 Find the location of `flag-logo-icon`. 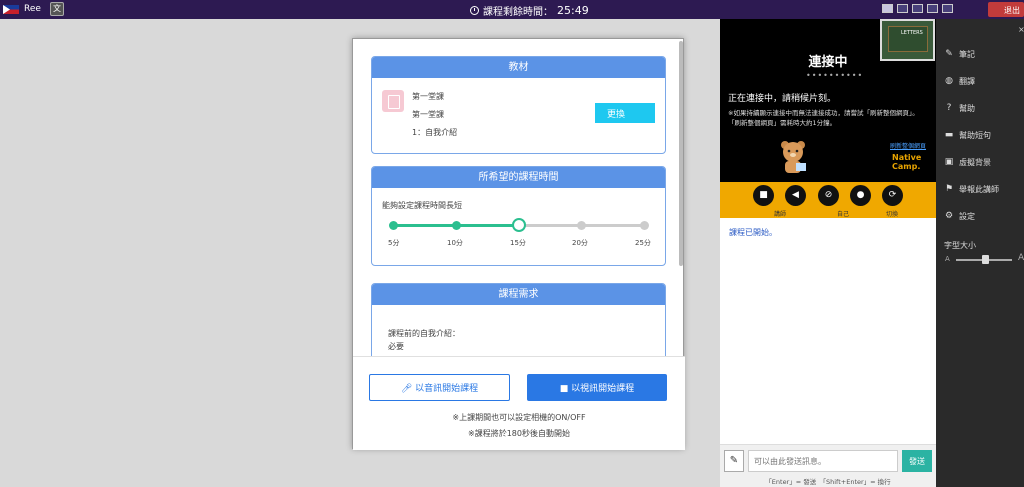

flag-logo-icon is located at coordinates (11, 9).